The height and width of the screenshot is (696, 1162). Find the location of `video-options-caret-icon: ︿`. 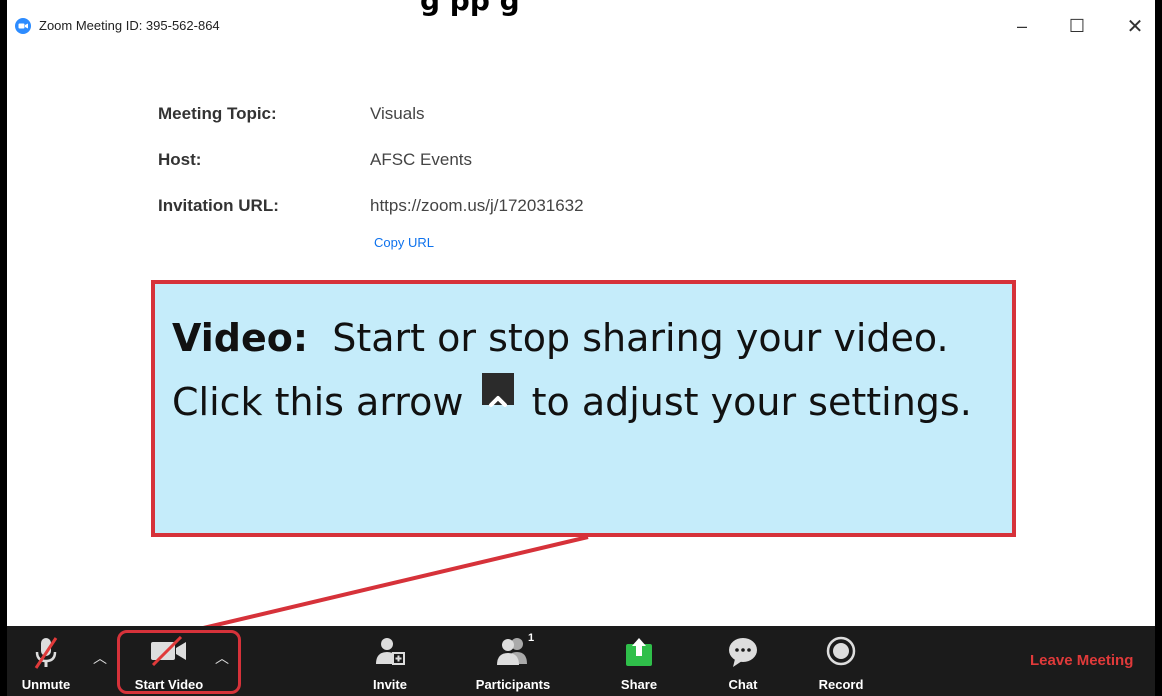

video-options-caret-icon: ︿ is located at coordinates (222, 658).